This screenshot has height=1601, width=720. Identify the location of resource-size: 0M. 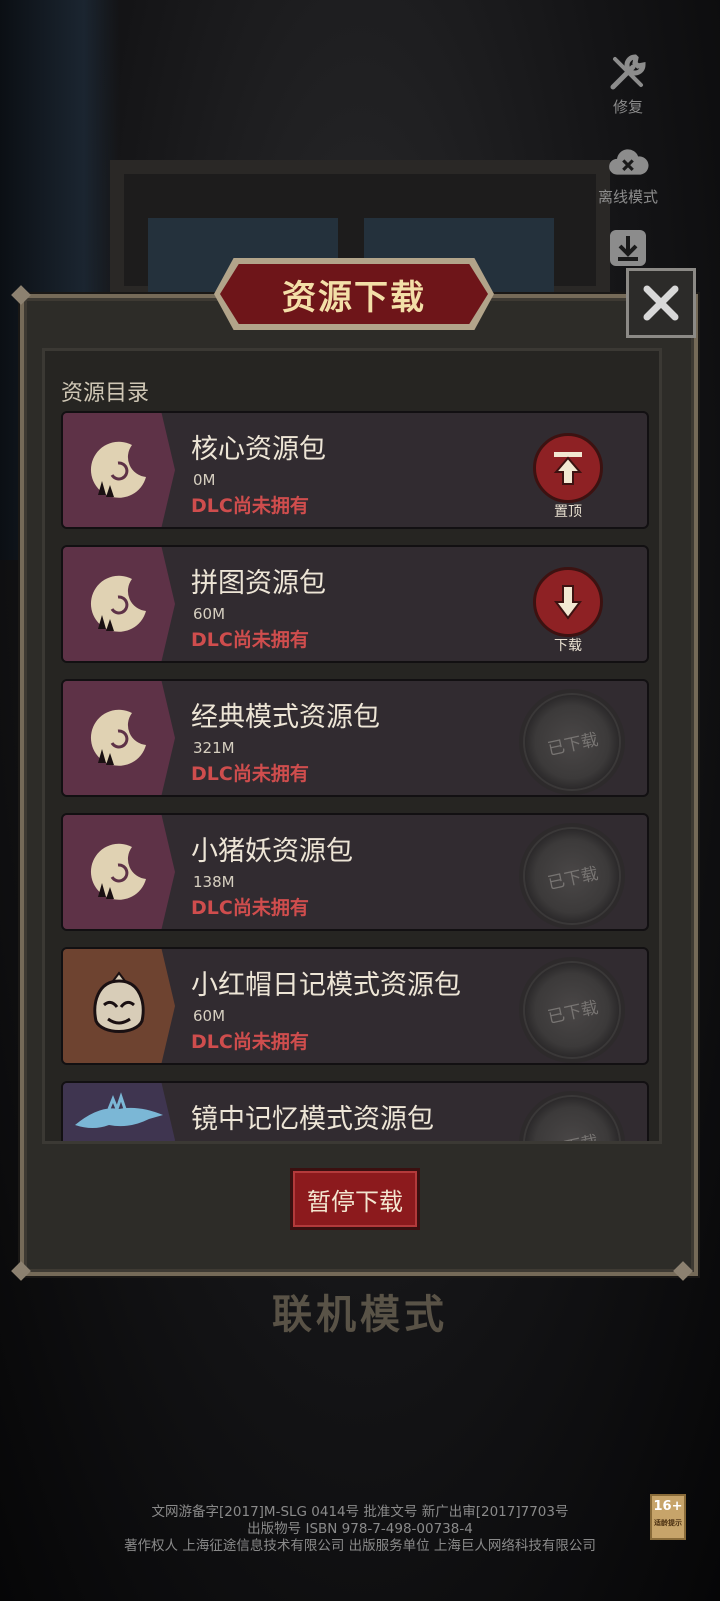
(204, 480).